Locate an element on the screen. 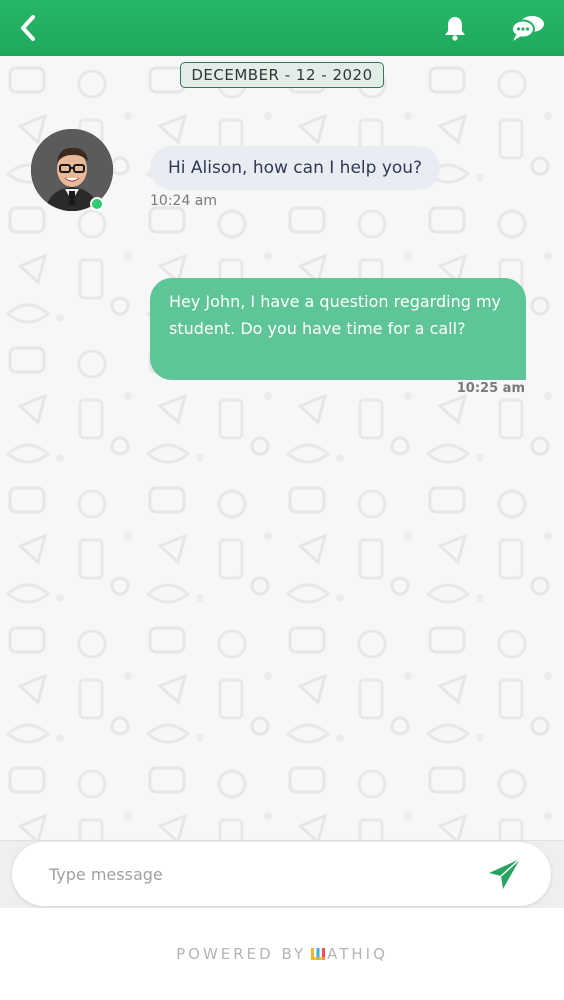 This screenshot has width=564, height=1000. message-timestamp: 10:24 am is located at coordinates (184, 201).